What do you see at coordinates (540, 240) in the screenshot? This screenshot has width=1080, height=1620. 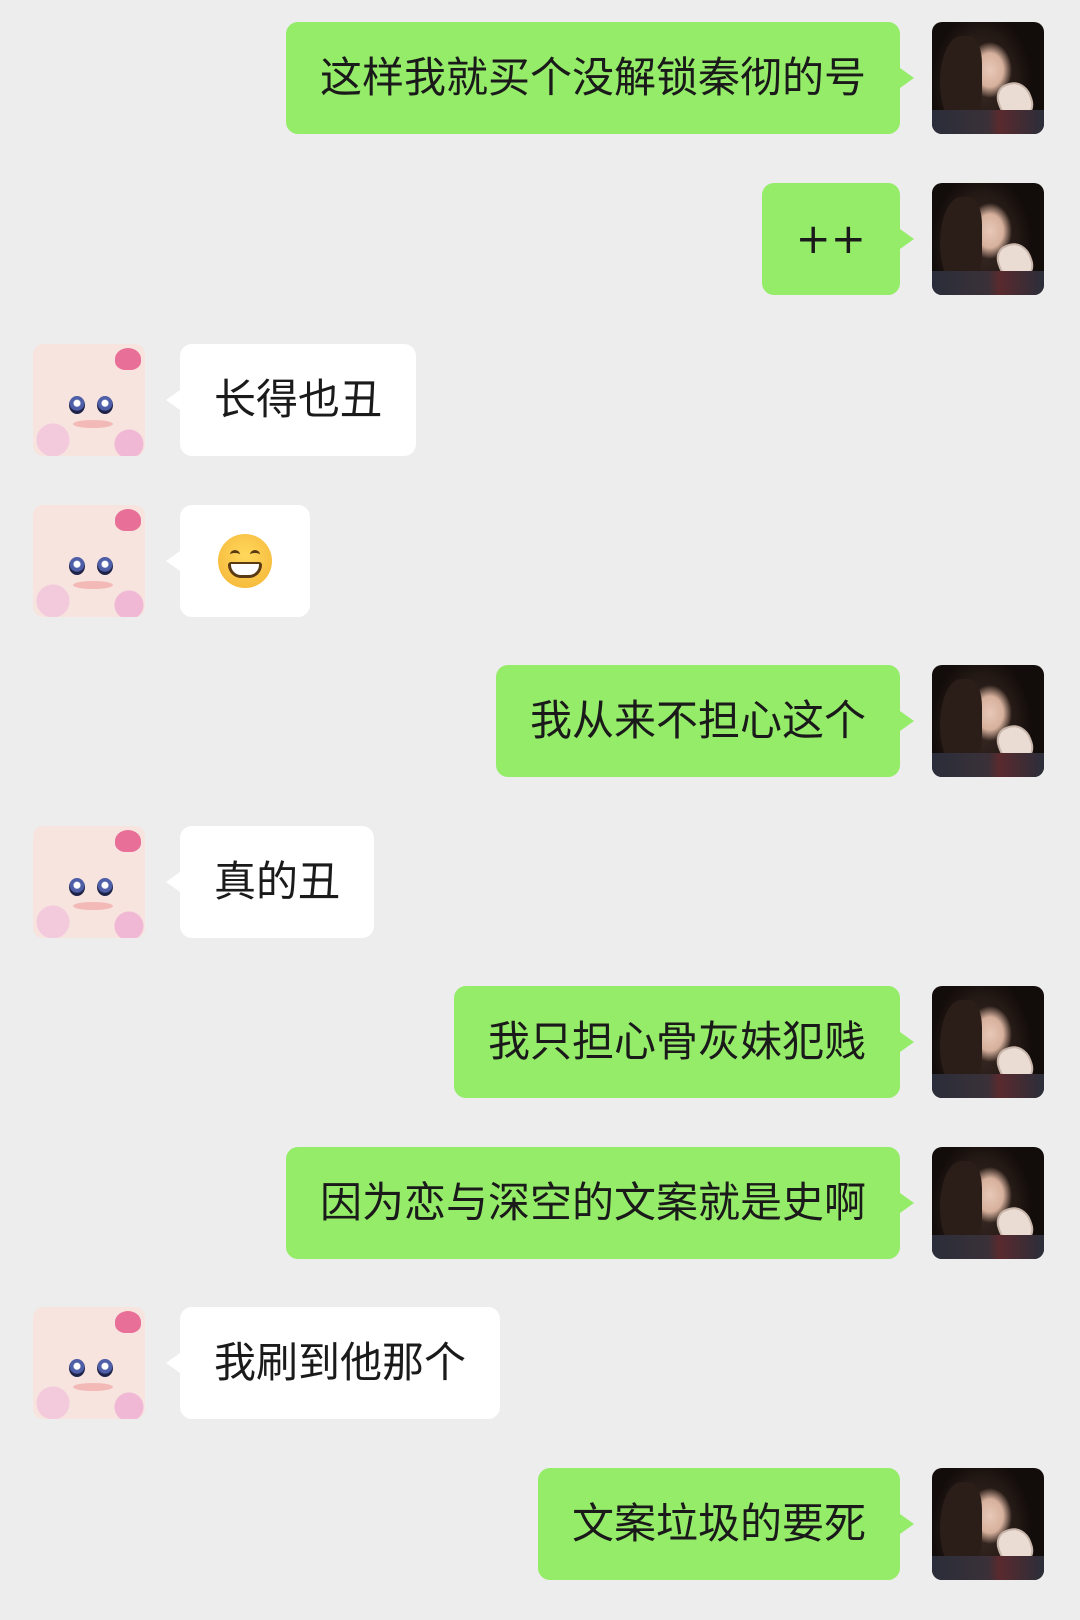 I see `message-row-sent: ++` at bounding box center [540, 240].